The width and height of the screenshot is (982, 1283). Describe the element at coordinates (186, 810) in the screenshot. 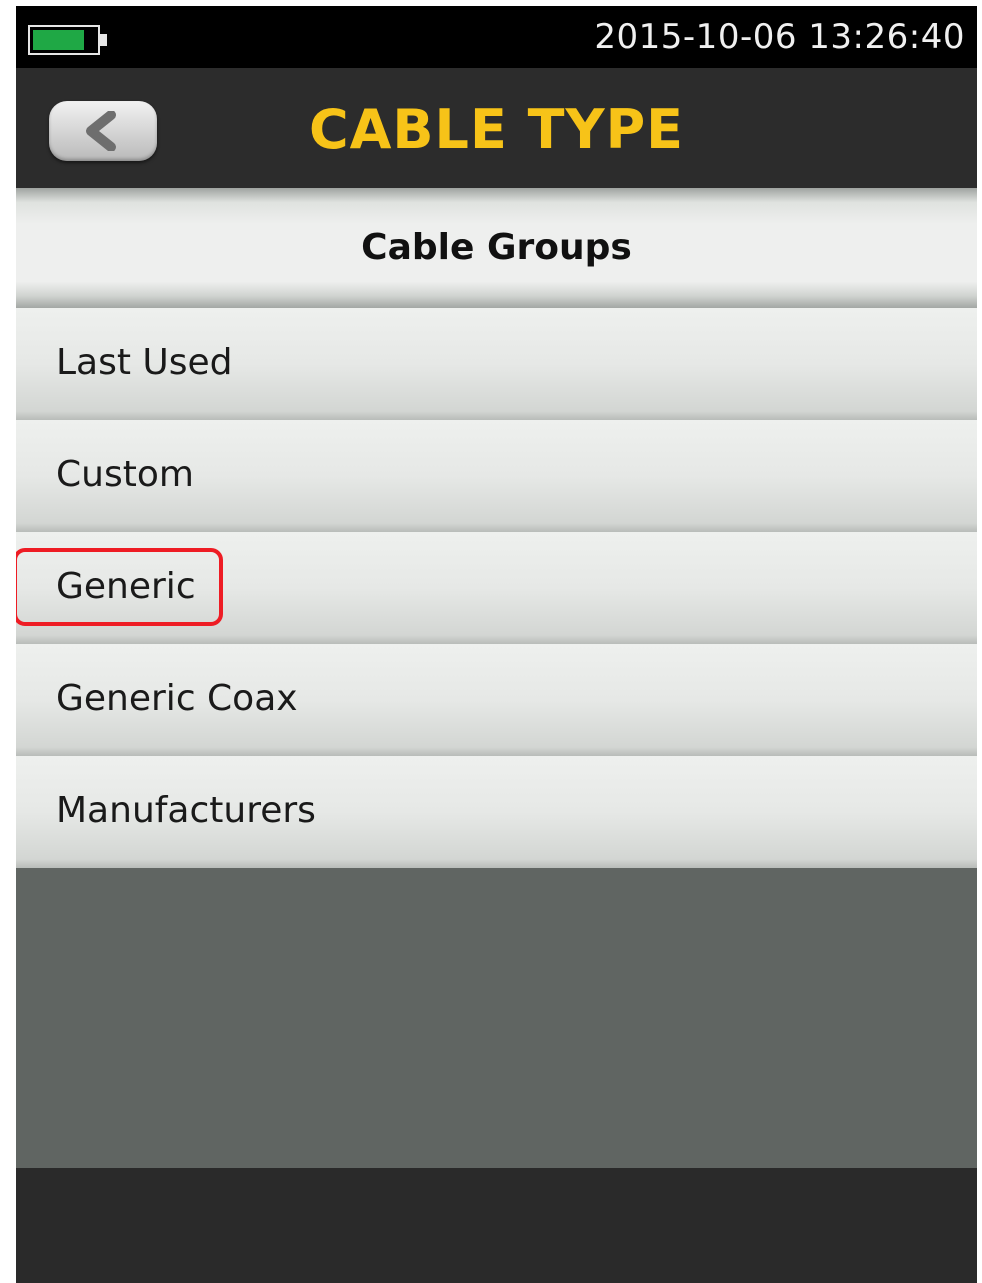

I see `list-item-label: Manufacturers` at that location.